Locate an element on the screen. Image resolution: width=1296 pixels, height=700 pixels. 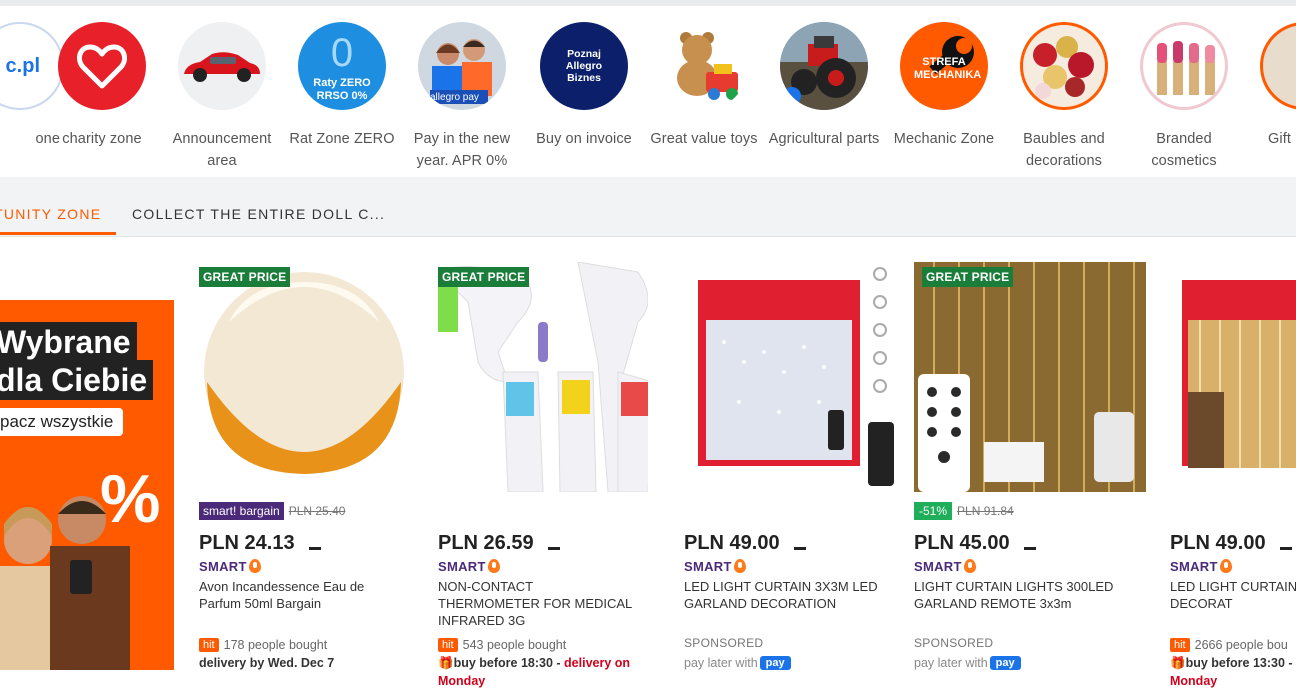
category-item: Branded cosmetics is located at coordinates (1184, 97).